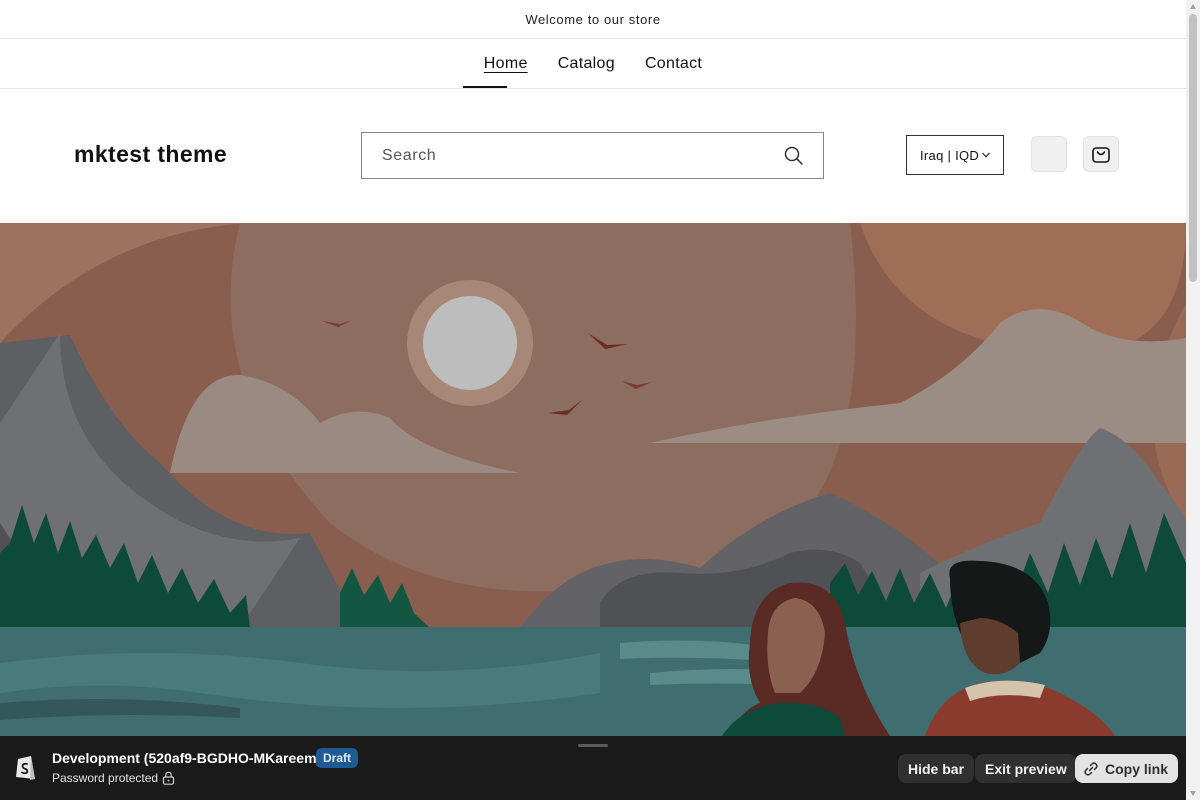 Image resolution: width=1200 pixels, height=800 pixels. What do you see at coordinates (562, 155) in the screenshot?
I see `search-input` at bounding box center [562, 155].